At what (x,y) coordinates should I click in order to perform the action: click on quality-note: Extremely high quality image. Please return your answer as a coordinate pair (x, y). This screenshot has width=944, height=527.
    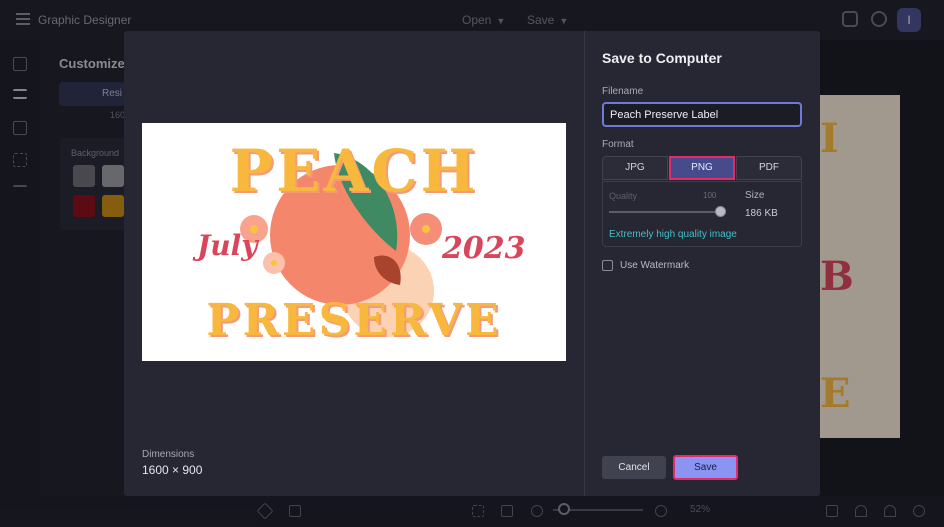
    Looking at the image, I should click on (673, 234).